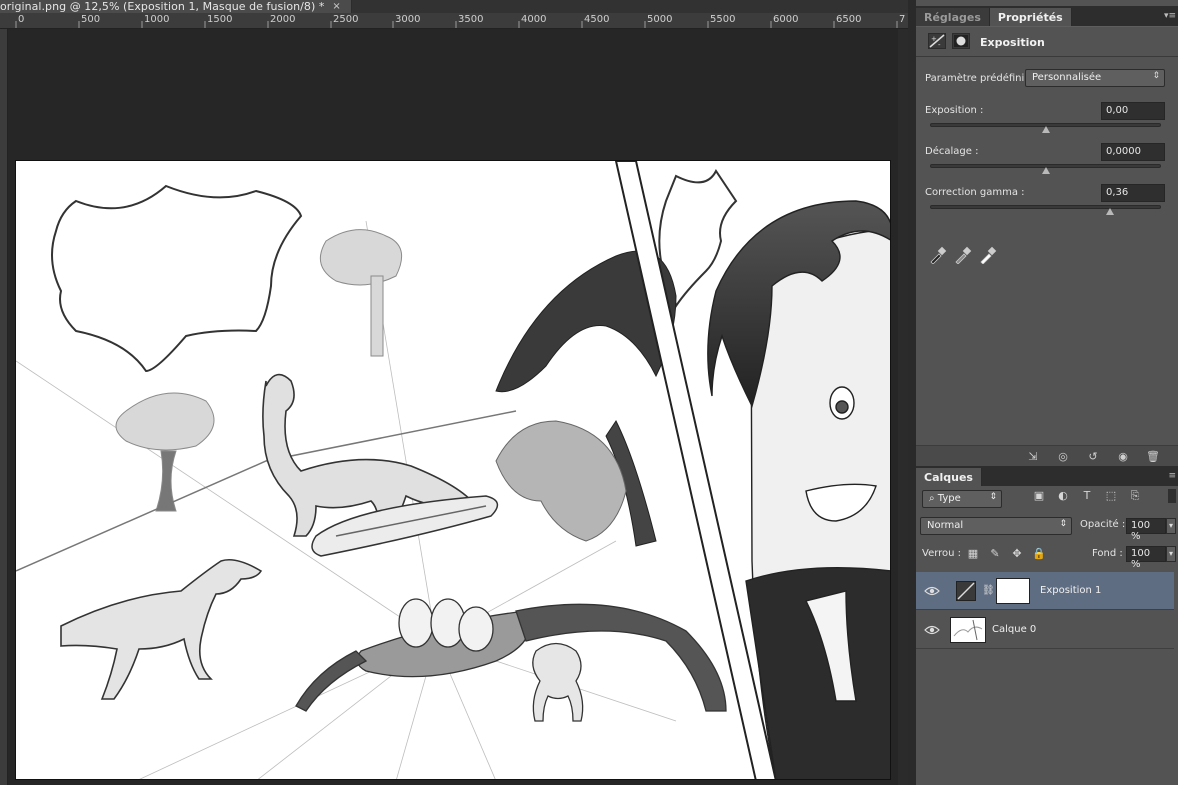 The height and width of the screenshot is (785, 1178). I want to click on ruler-ticks, so click(456, 24).